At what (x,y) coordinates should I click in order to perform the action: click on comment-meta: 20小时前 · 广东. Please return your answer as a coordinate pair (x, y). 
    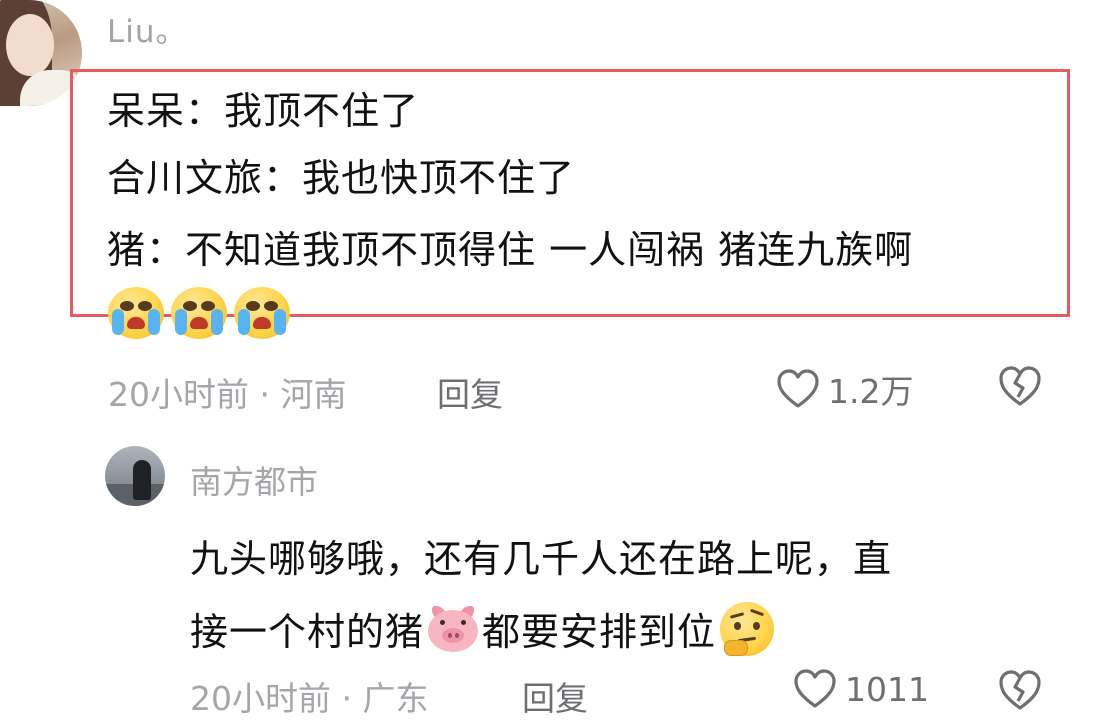
    Looking at the image, I should click on (309, 698).